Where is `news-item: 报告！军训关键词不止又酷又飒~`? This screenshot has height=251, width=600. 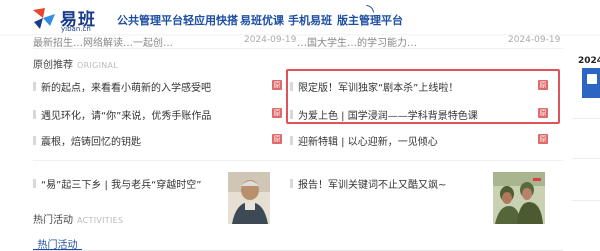 news-item: 报告！军训关键词不止又酷又飒~ is located at coordinates (368, 183).